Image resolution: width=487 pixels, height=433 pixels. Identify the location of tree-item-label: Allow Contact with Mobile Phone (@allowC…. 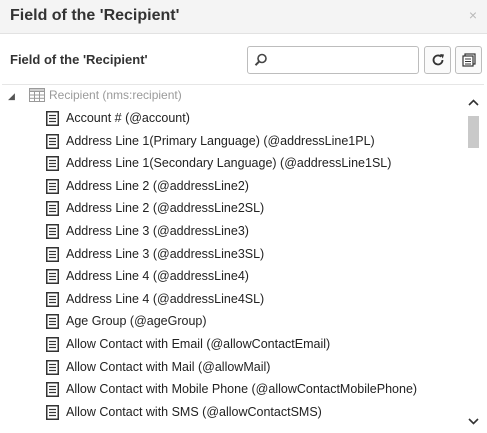
(242, 389).